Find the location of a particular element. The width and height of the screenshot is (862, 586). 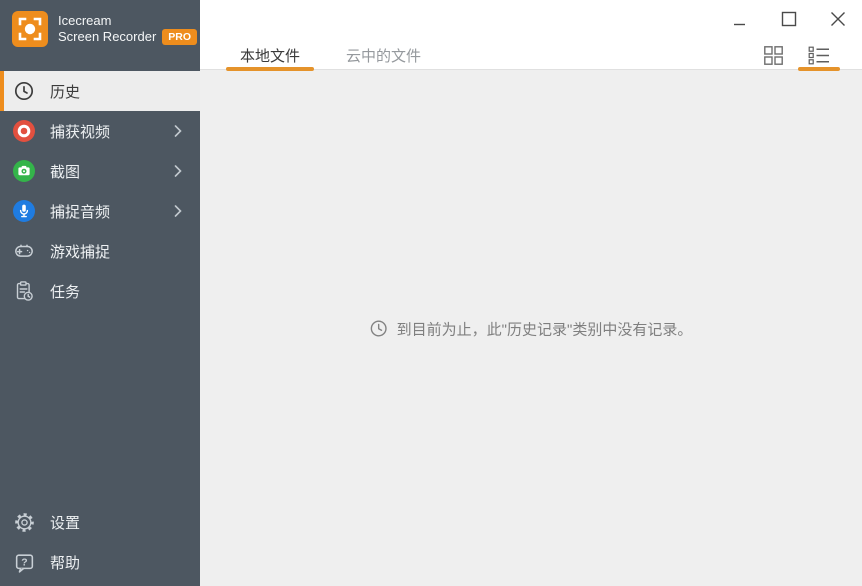

tab-cloud-files: 云中的文件 is located at coordinates (383, 55).